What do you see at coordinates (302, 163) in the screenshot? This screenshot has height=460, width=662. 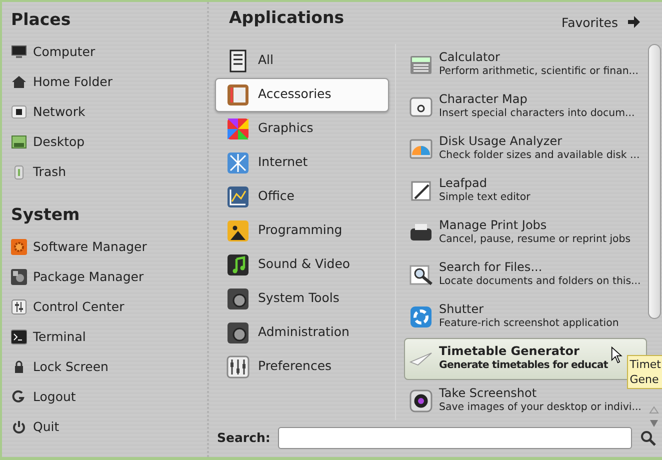 I see `category-item: Internet` at bounding box center [302, 163].